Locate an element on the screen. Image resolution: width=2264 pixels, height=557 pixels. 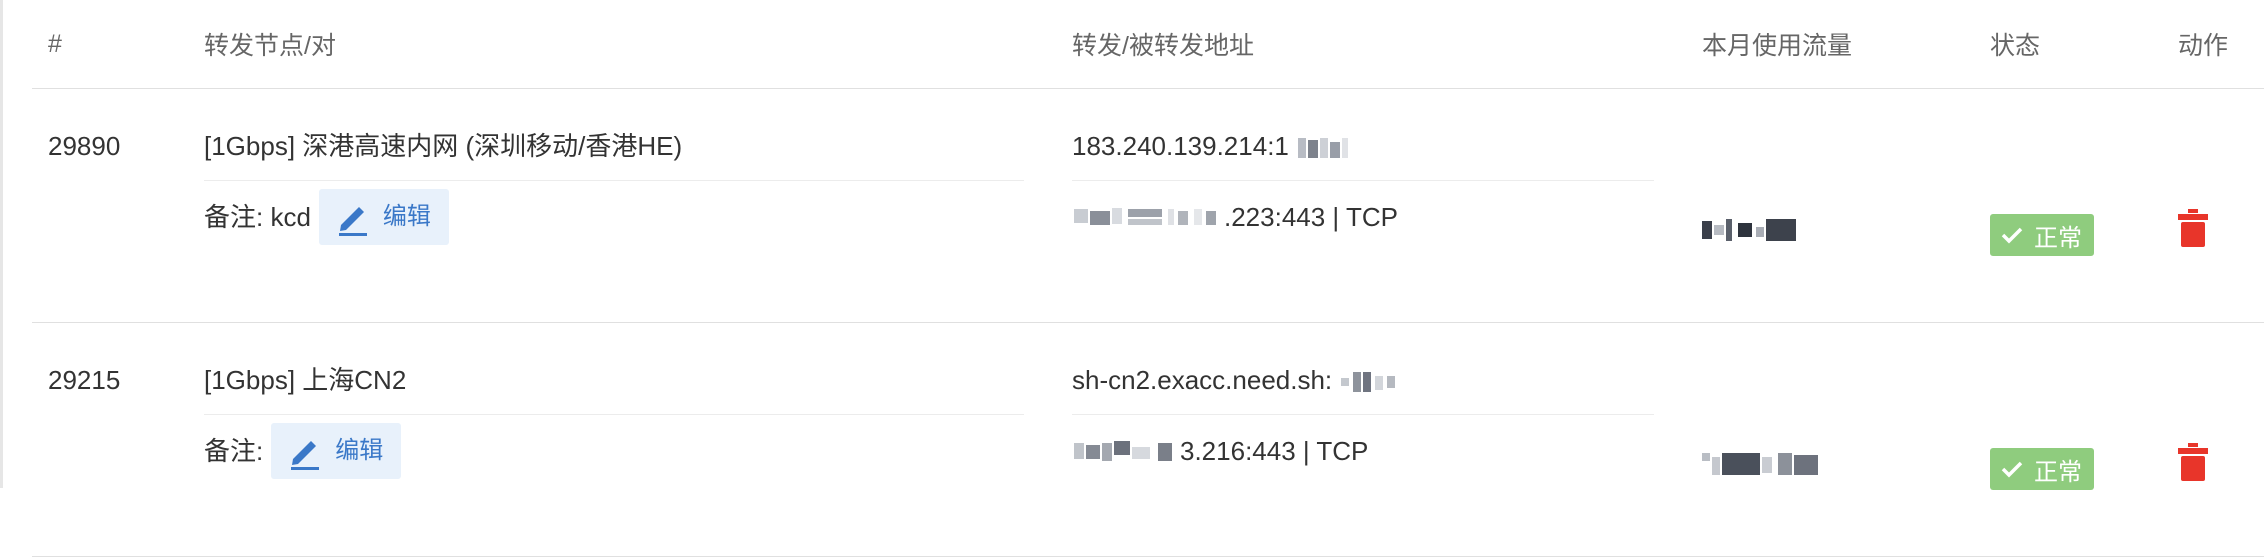
column-header-id: # is located at coordinates (110, 44).